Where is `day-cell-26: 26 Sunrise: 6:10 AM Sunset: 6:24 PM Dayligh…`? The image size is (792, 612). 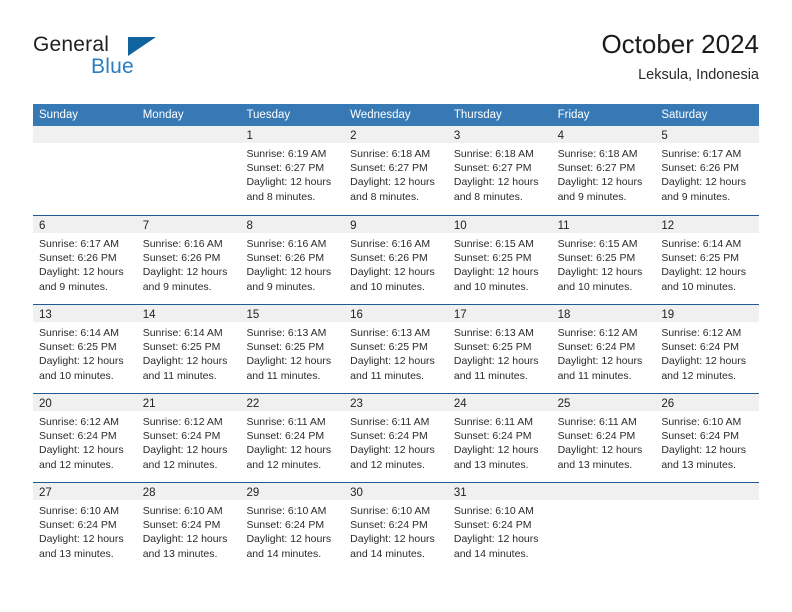 day-cell-26: 26 Sunrise: 6:10 AM Sunset: 6:24 PM Dayligh… is located at coordinates (707, 438).